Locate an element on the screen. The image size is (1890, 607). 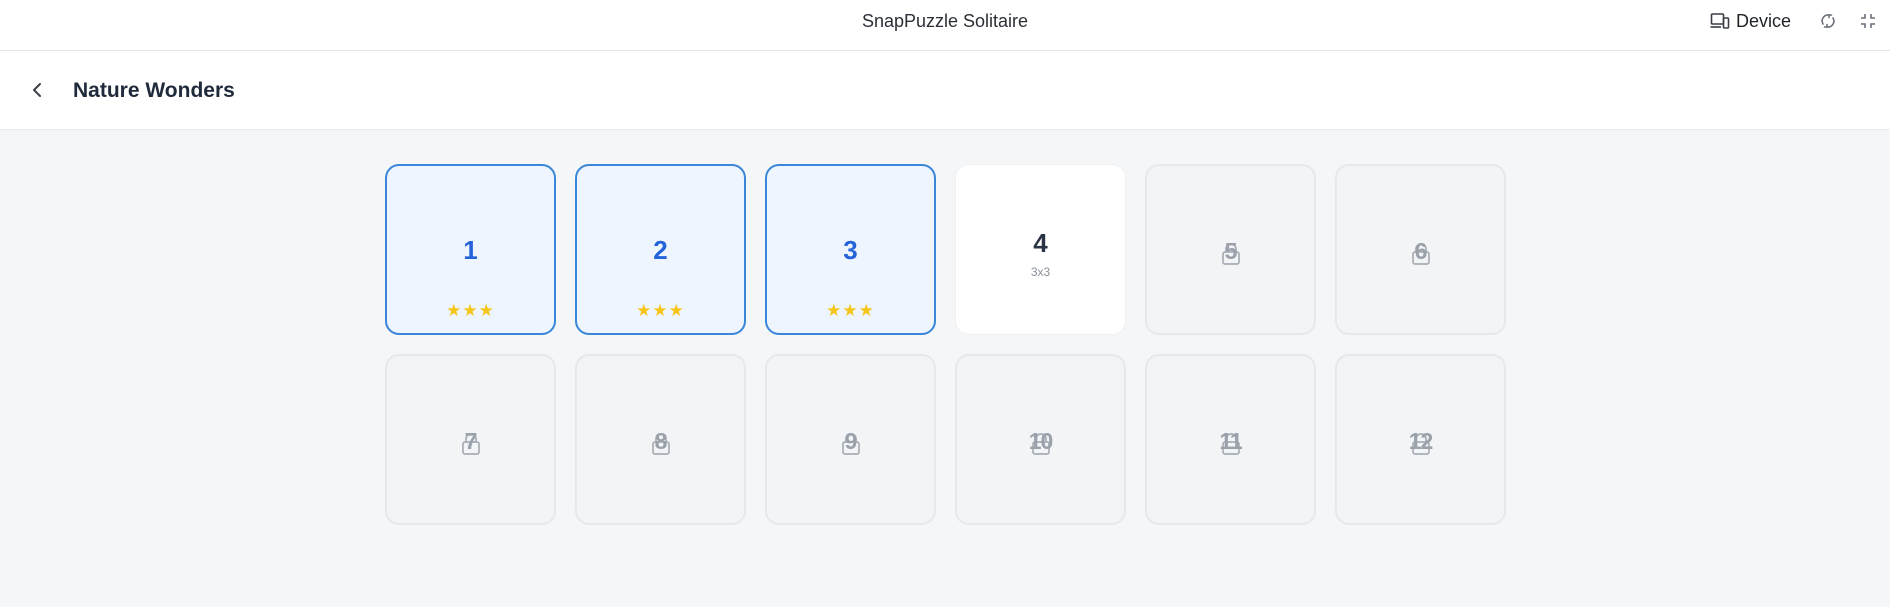
grid-size-label: 3x3 is located at coordinates (1040, 272).